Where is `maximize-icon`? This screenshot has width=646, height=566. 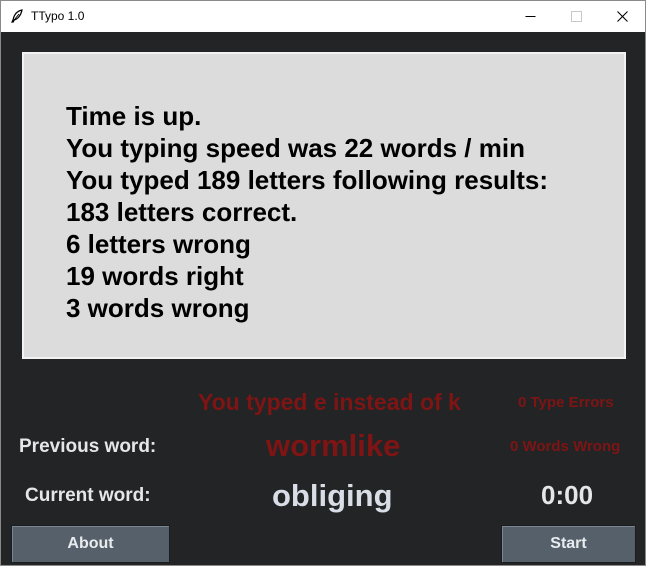
maximize-icon is located at coordinates (576, 16).